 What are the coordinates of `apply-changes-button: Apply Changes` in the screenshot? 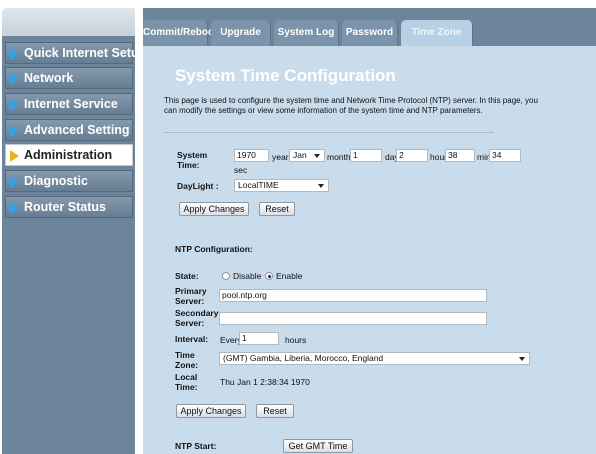 It's located at (214, 209).